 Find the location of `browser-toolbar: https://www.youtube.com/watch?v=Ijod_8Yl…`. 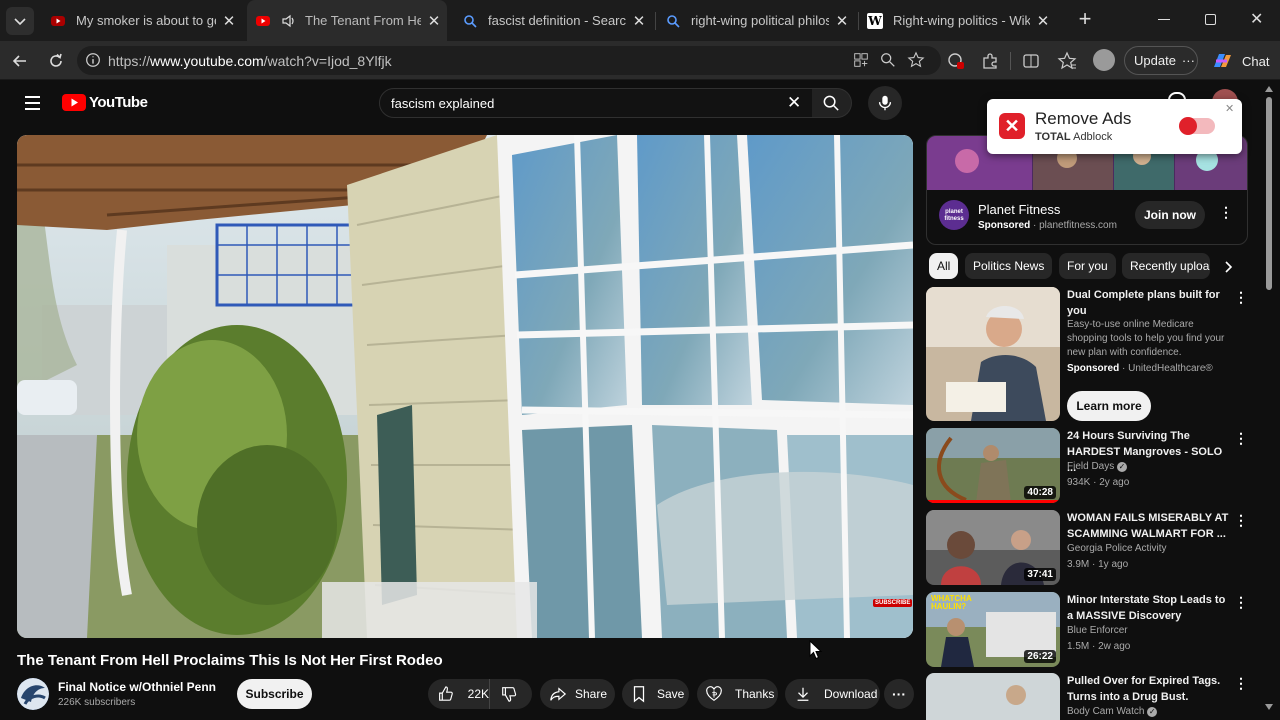

browser-toolbar: https://www.youtube.com/watch?v=Ijod_8Yl… is located at coordinates (640, 60).